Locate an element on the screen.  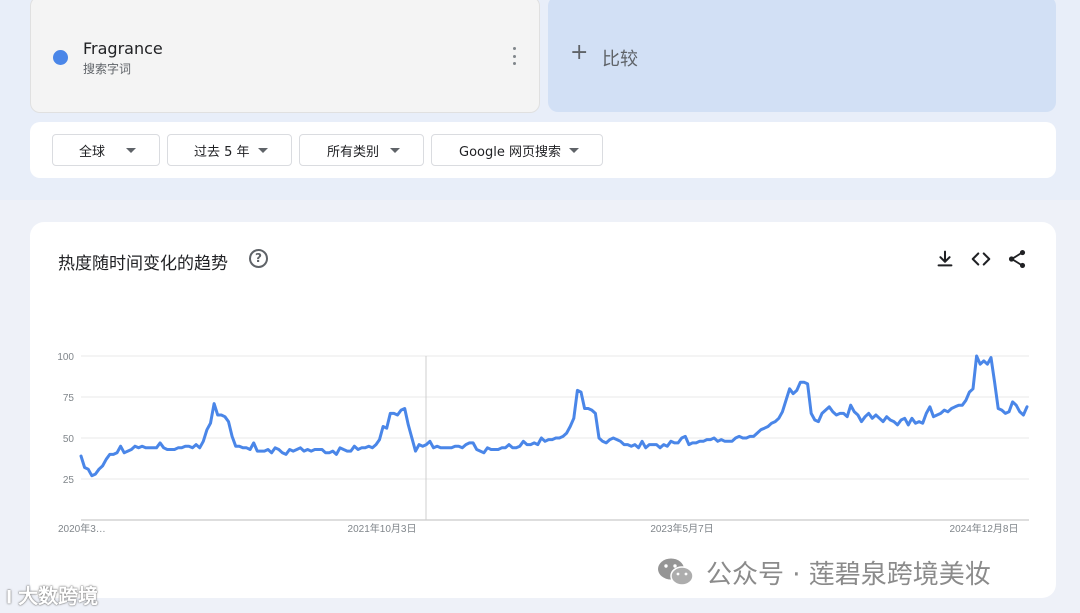
y-tick-label: 75 is located at coordinates (69, 398).